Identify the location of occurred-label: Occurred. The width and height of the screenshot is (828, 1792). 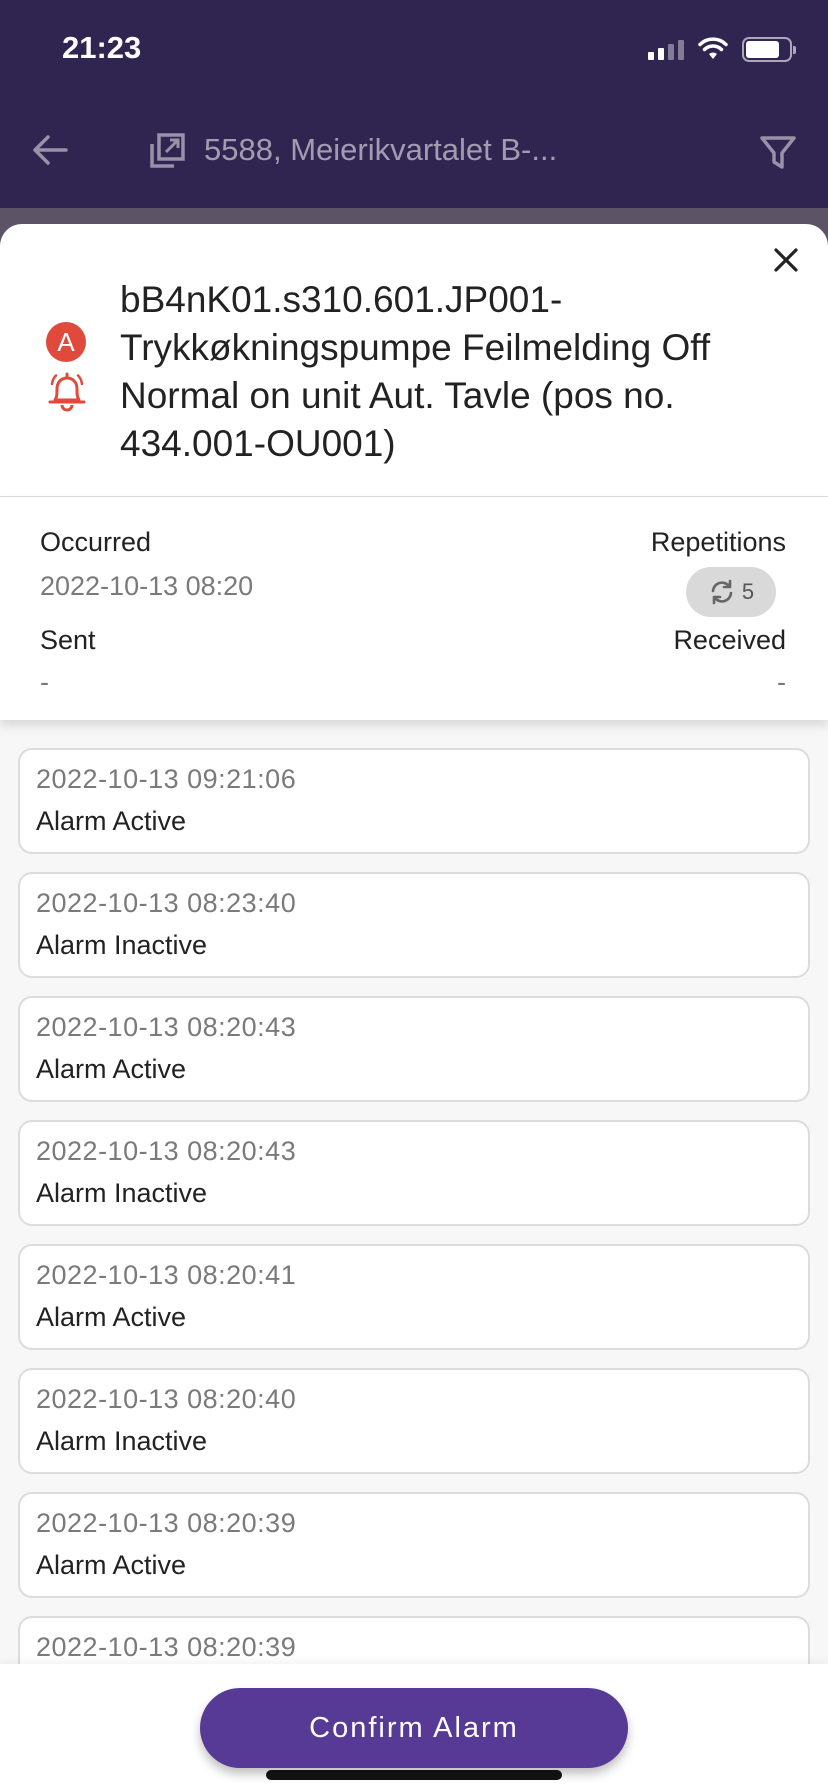
(96, 542).